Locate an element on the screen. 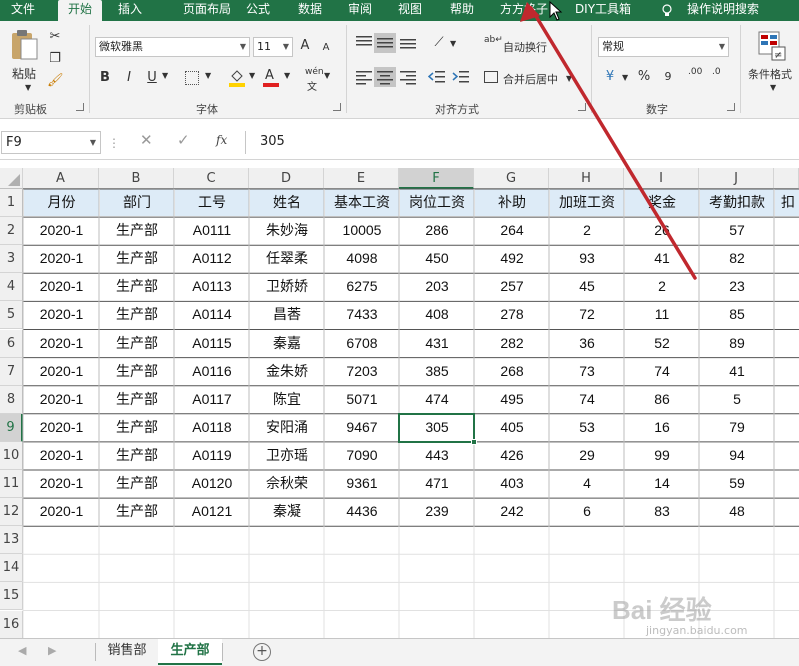  cell-subsidy: 264 is located at coordinates (512, 230).